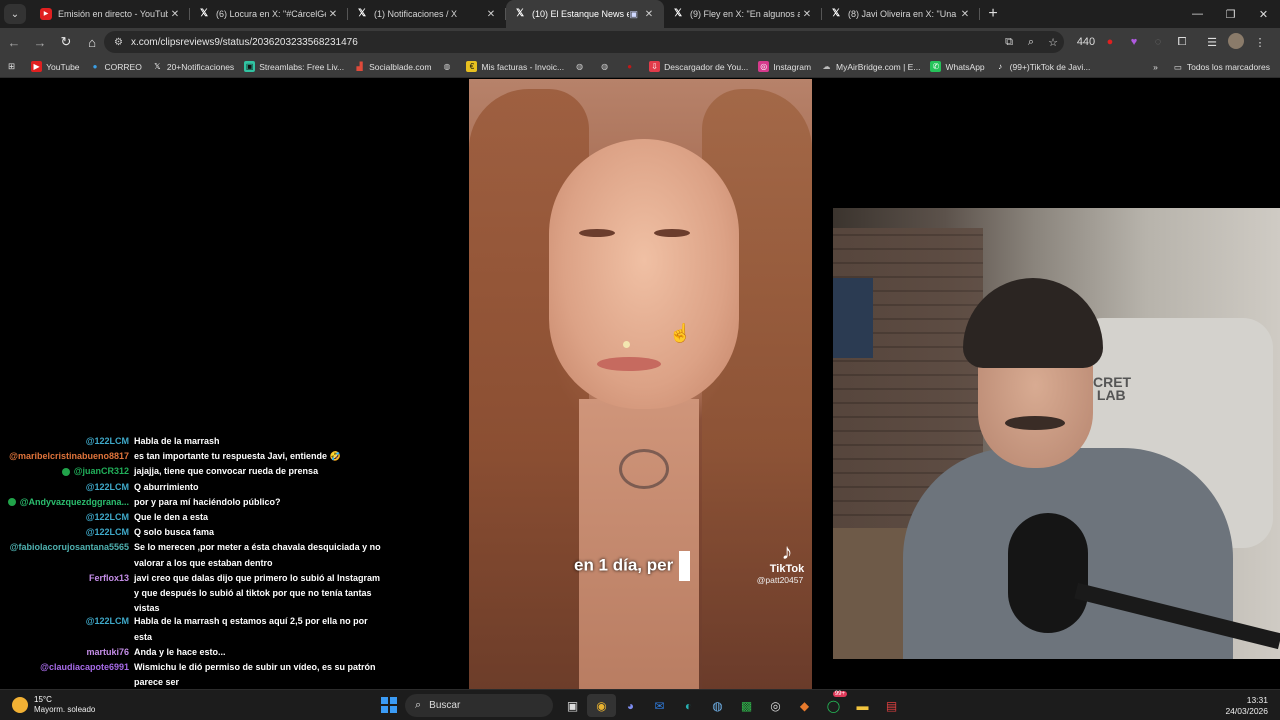 This screenshot has height=720, width=1280. What do you see at coordinates (746, 705) in the screenshot?
I see `green-app-icon: ▩` at bounding box center [746, 705].